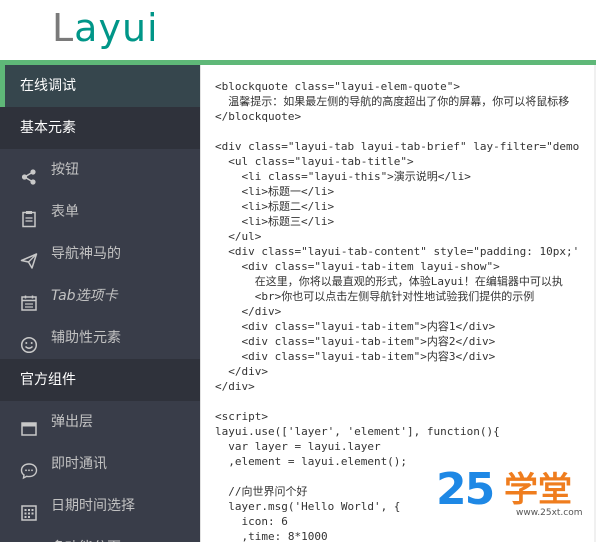 The width and height of the screenshot is (596, 542). I want to click on code-line: </blockquote>, so click(258, 116).